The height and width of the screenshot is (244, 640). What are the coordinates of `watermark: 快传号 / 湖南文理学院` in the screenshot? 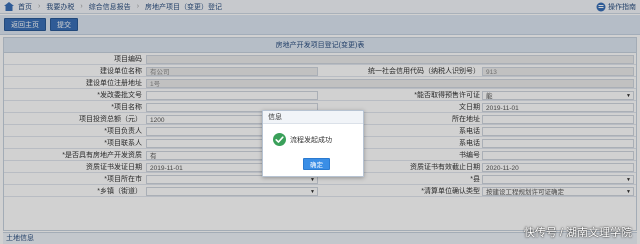 It's located at (577, 233).